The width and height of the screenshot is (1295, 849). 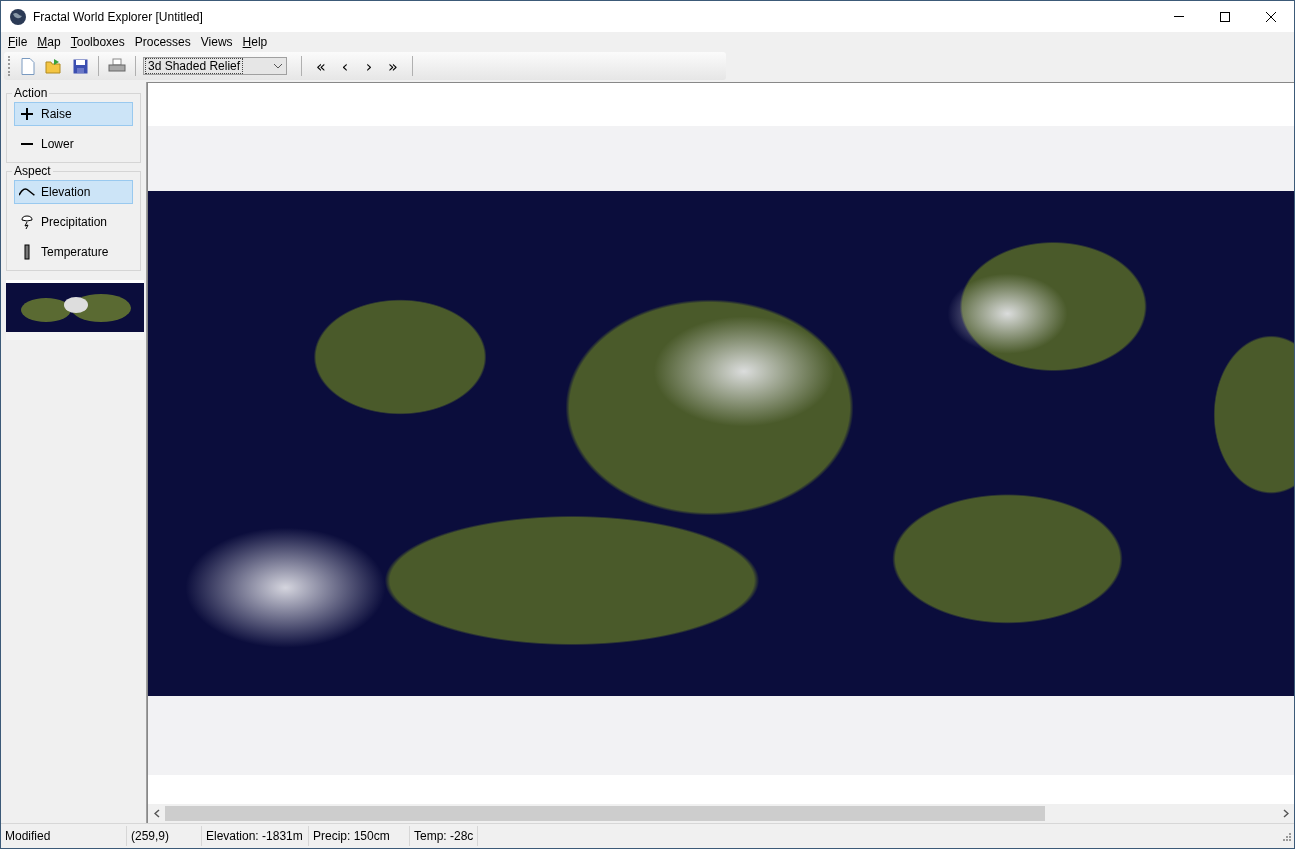 What do you see at coordinates (1225, 16) in the screenshot?
I see `maximize-icon` at bounding box center [1225, 16].